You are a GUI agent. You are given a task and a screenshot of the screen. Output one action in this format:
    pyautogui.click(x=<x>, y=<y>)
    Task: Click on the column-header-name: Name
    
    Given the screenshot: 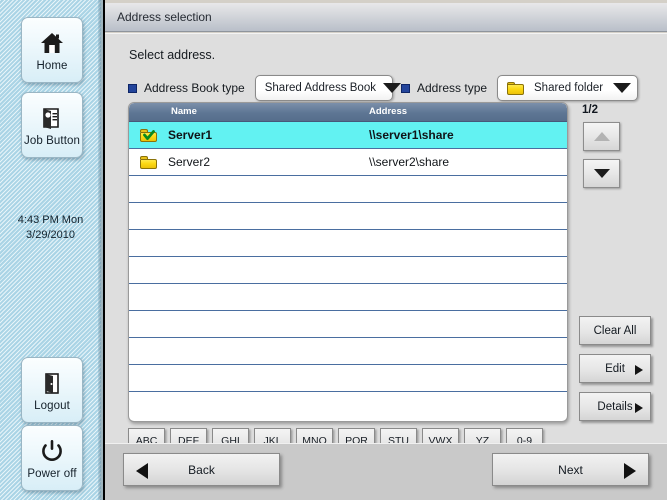 What is the action you would take?
    pyautogui.click(x=184, y=111)
    